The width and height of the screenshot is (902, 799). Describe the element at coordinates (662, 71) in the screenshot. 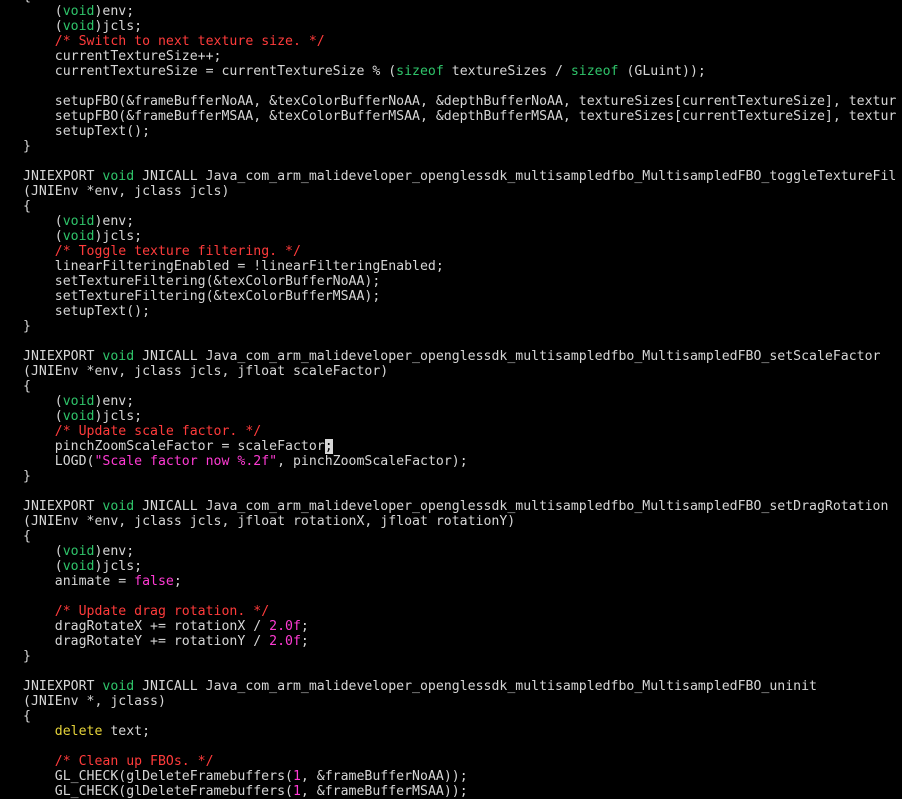

I see `code-token-plain: (GLuint));` at that location.